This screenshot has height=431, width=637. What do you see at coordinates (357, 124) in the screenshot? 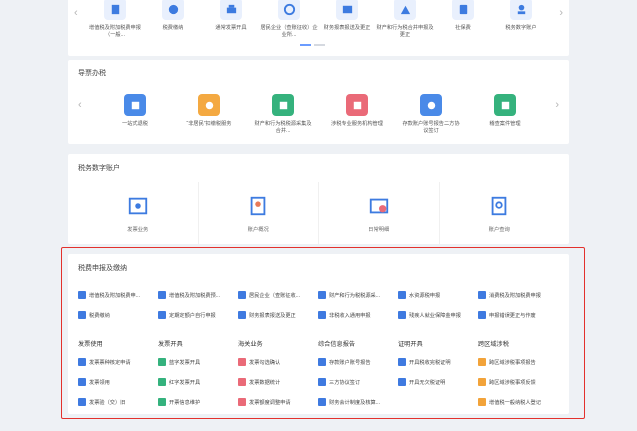
I see `task-label: 涉税专业服务机构管理` at bounding box center [357, 124].